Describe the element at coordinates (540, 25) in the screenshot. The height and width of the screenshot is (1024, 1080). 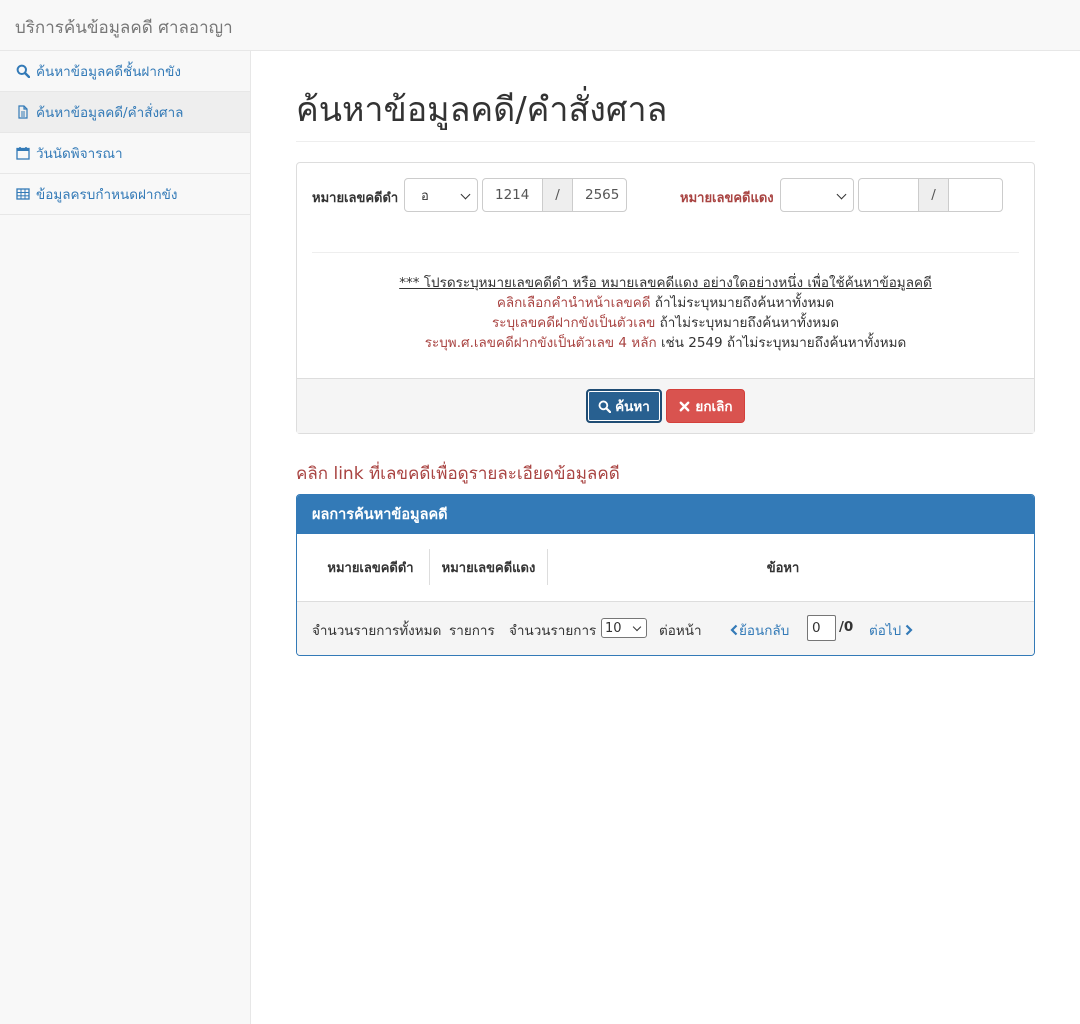
I see `top-navbar: บริการค้นข้อมูลคดี ศาลอาญา` at that location.